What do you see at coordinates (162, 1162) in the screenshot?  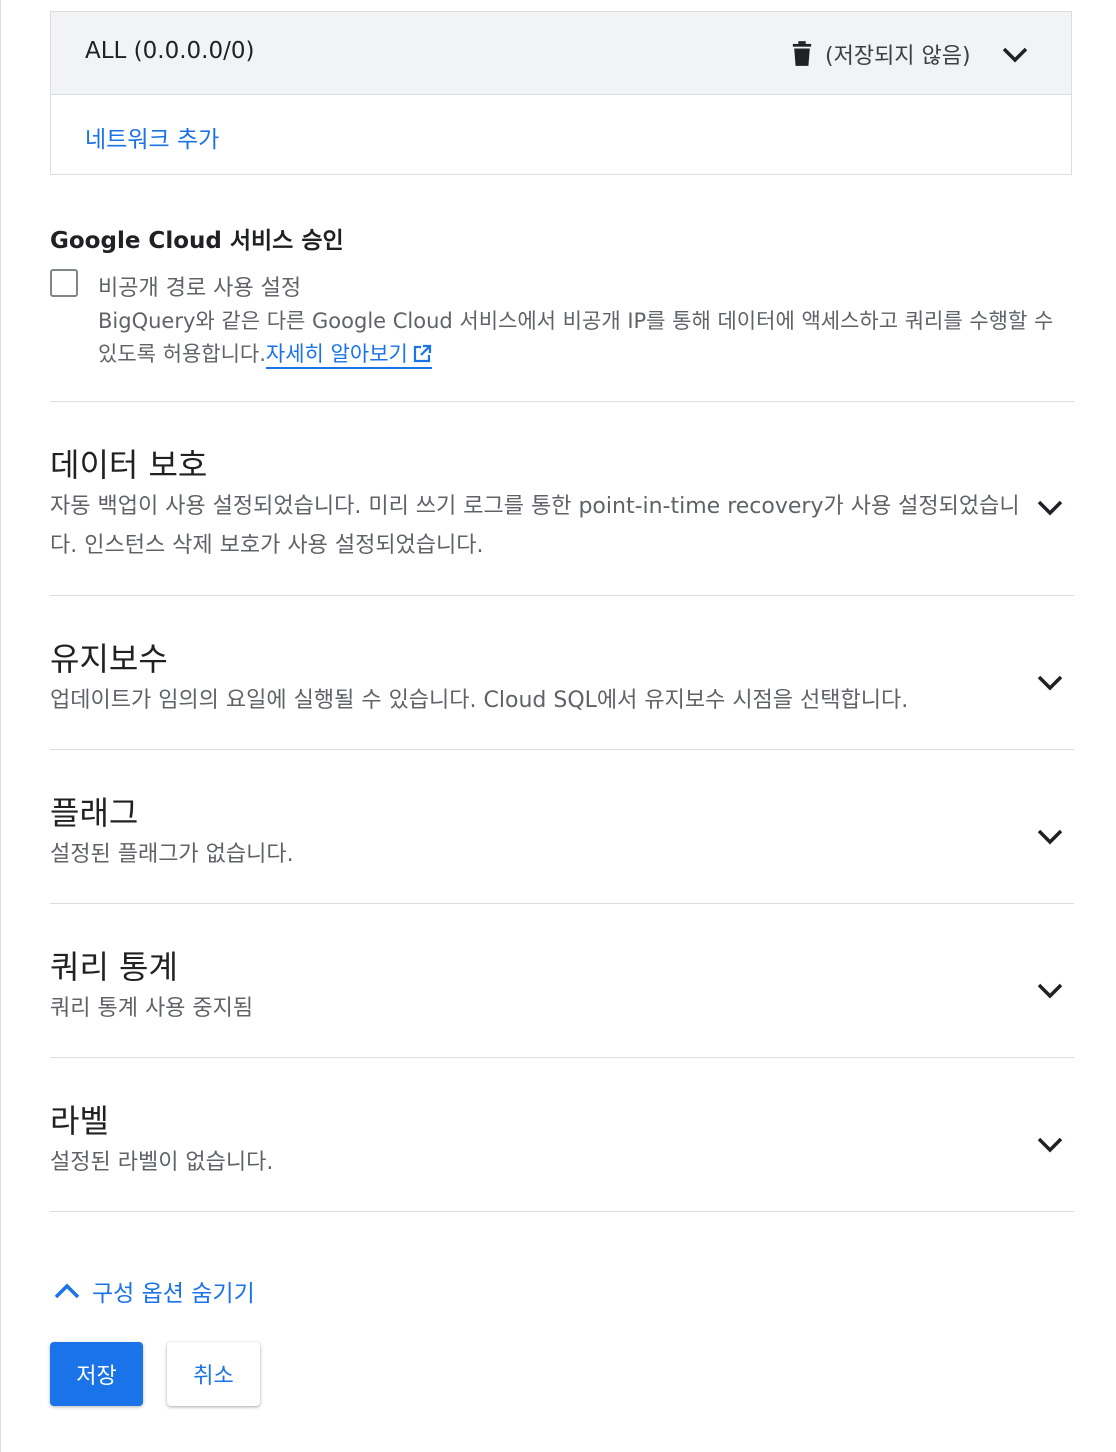 I see `section-description: 설정된 라벨이 없습니다.` at bounding box center [162, 1162].